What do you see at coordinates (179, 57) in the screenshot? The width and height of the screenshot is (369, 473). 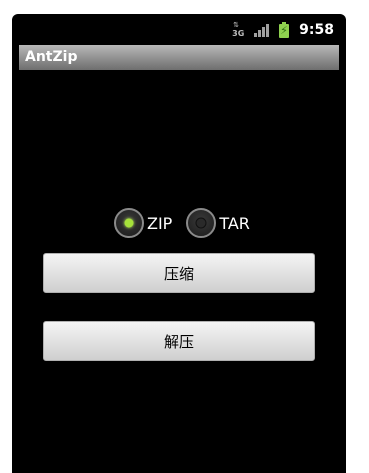 I see `app-title-bar: AntZip` at bounding box center [179, 57].